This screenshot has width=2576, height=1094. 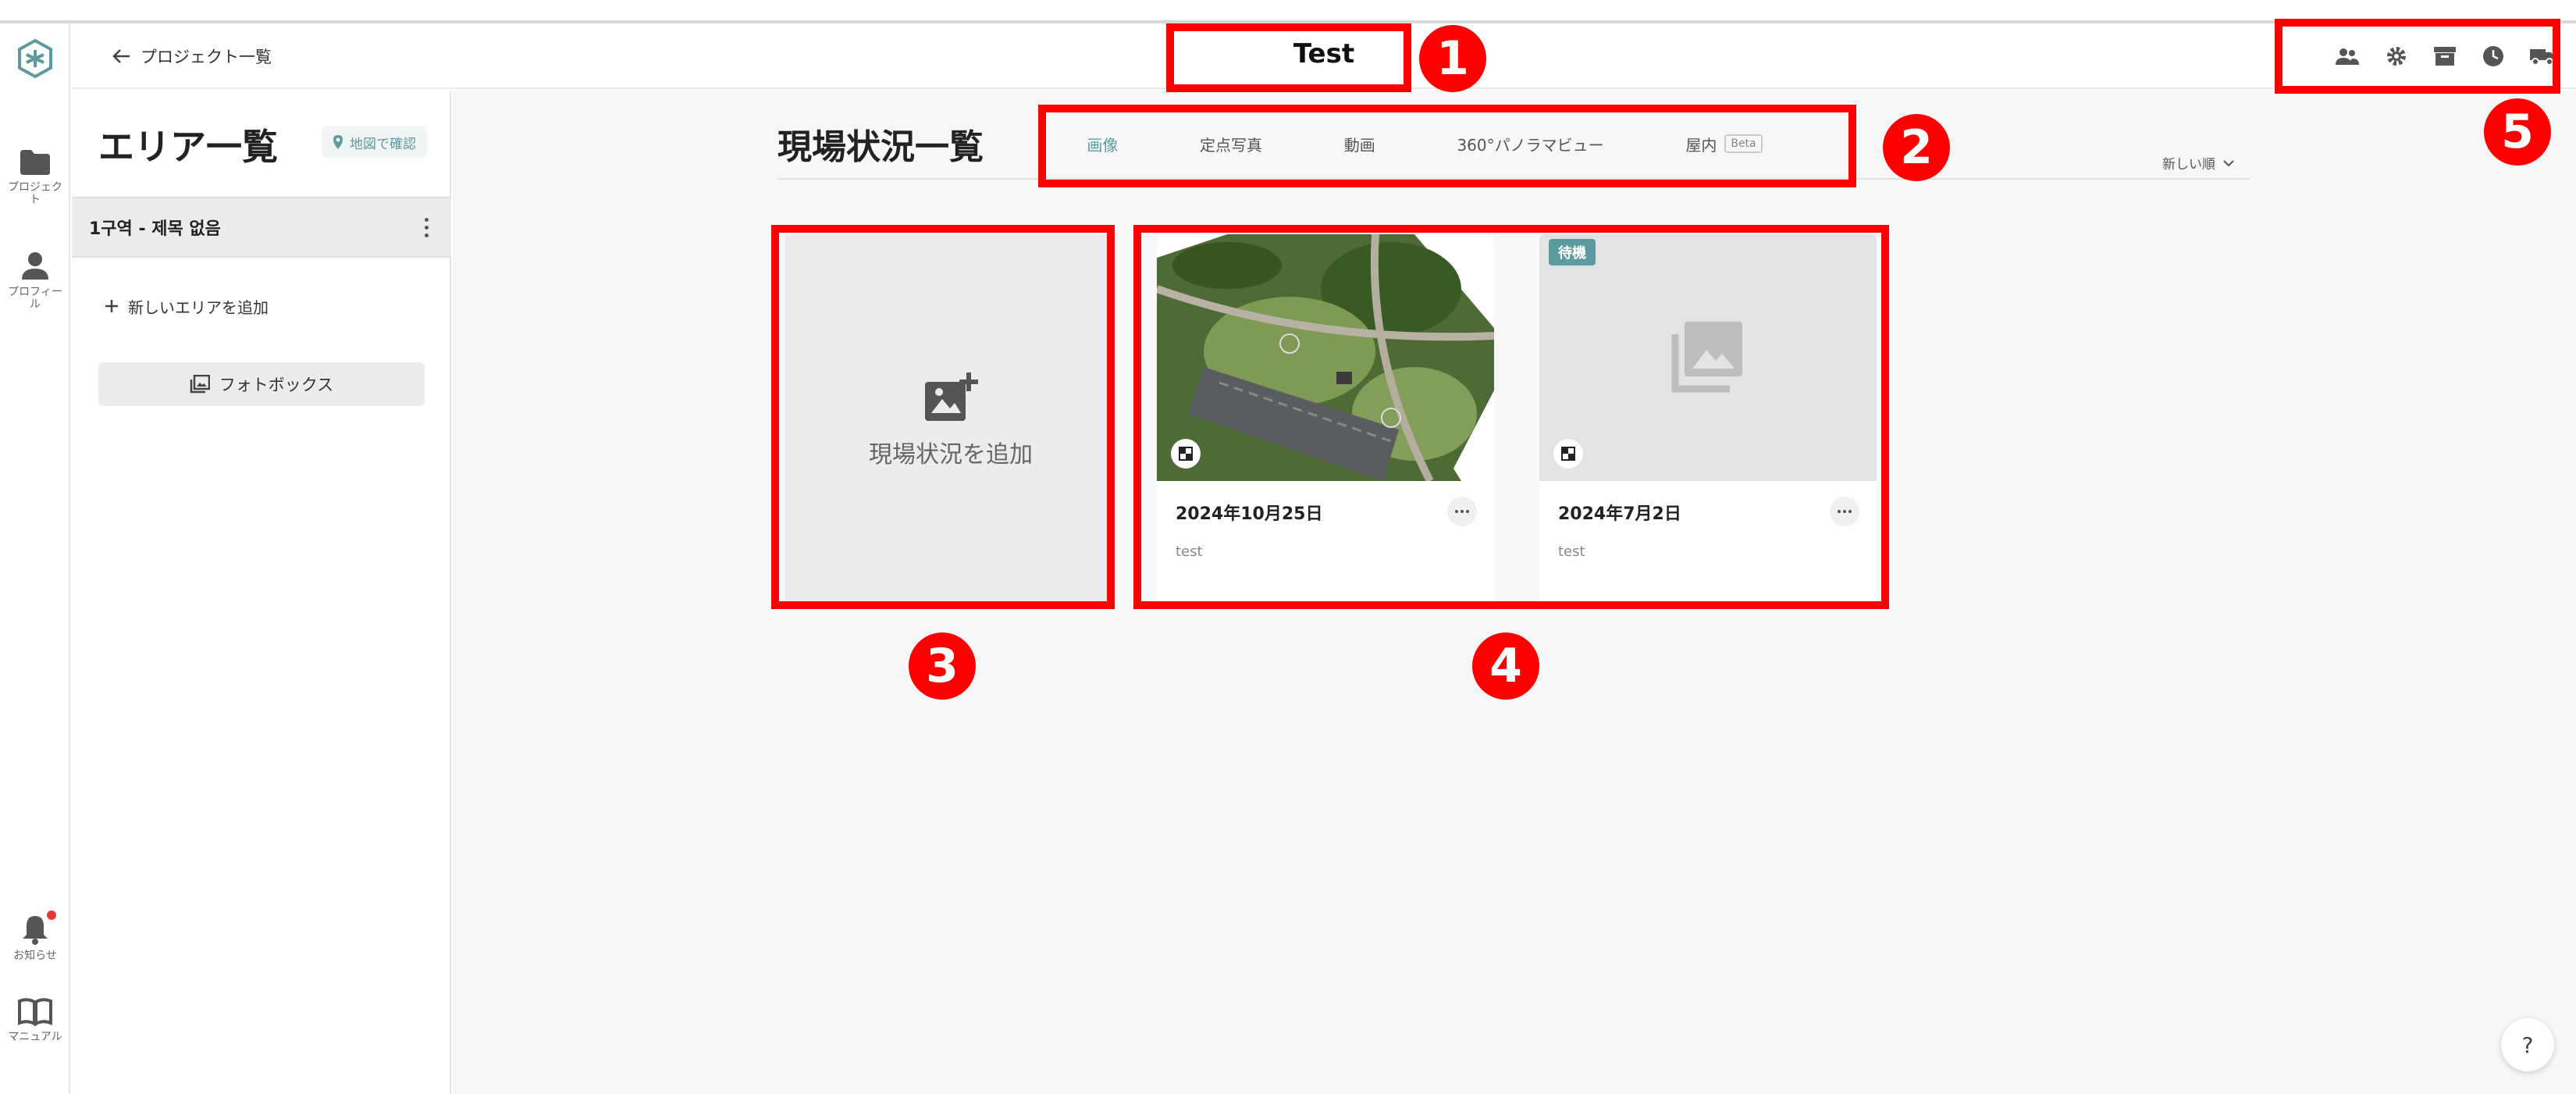 I want to click on notification-dot, so click(x=51, y=915).